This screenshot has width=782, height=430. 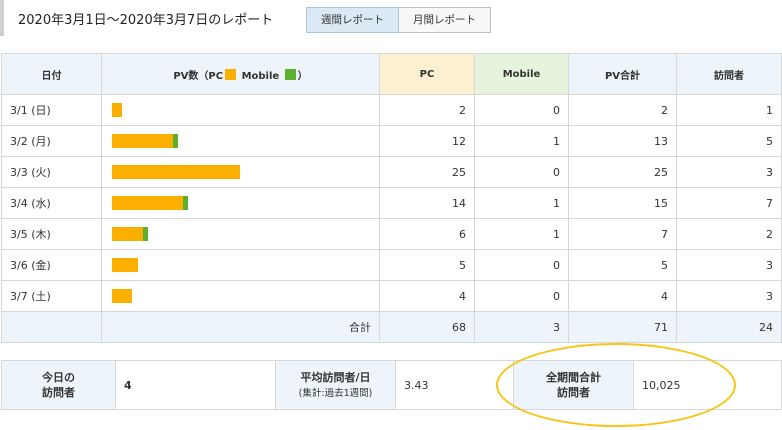 I want to click on column-header-visitors: 訪問者, so click(x=729, y=74).